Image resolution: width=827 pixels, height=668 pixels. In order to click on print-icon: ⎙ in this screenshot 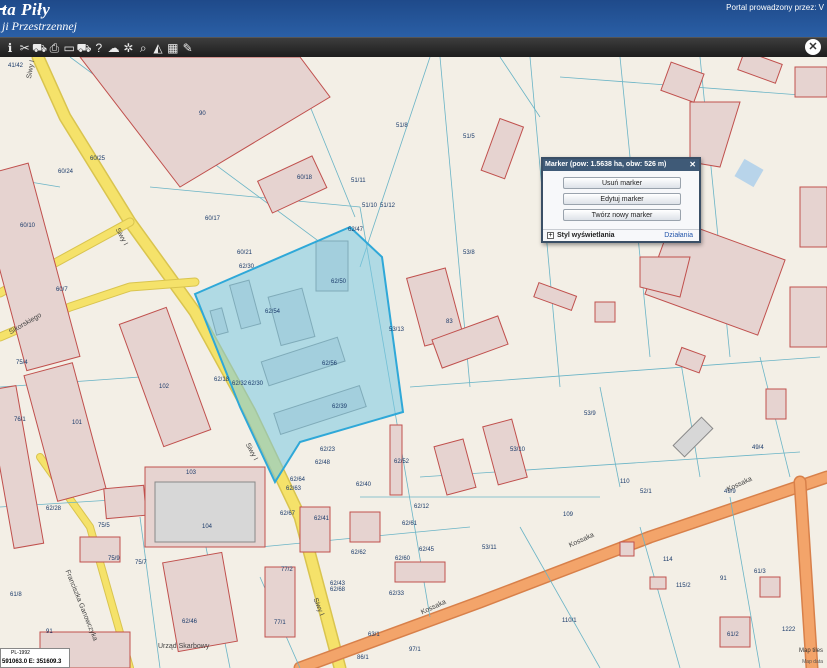, I will do `click(54, 48)`.